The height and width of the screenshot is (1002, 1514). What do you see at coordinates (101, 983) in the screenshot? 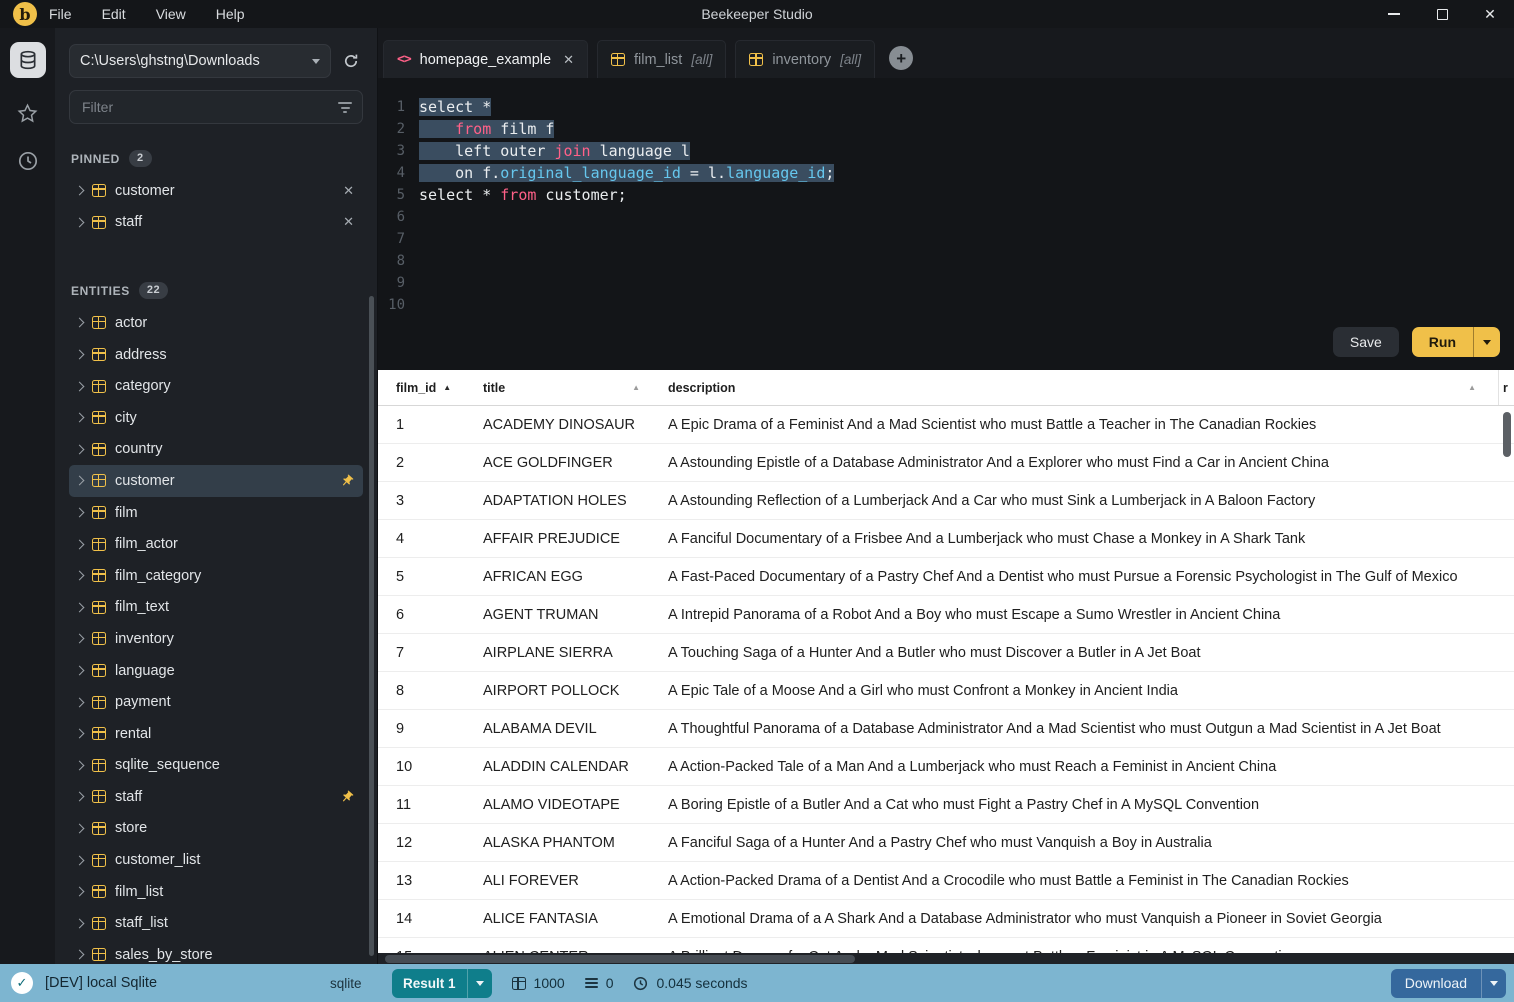
I see `connection-status: [DEV] local Sqlite` at bounding box center [101, 983].